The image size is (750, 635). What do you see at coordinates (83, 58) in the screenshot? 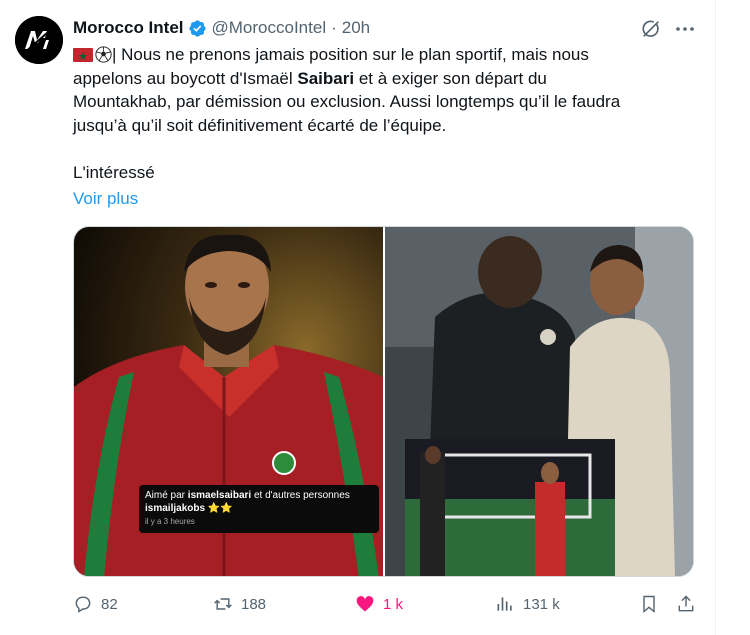
I see `morocco-flag-icon` at bounding box center [83, 58].